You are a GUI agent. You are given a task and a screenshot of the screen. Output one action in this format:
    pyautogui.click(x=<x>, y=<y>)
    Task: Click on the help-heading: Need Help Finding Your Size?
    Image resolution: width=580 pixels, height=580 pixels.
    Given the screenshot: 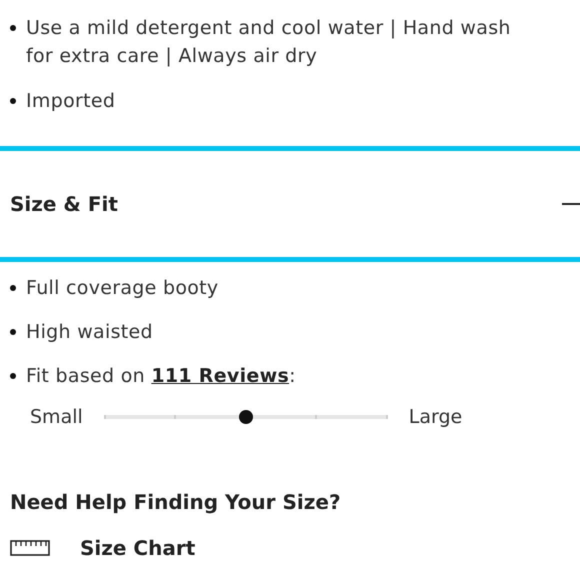 What is the action you would take?
    pyautogui.click(x=176, y=502)
    